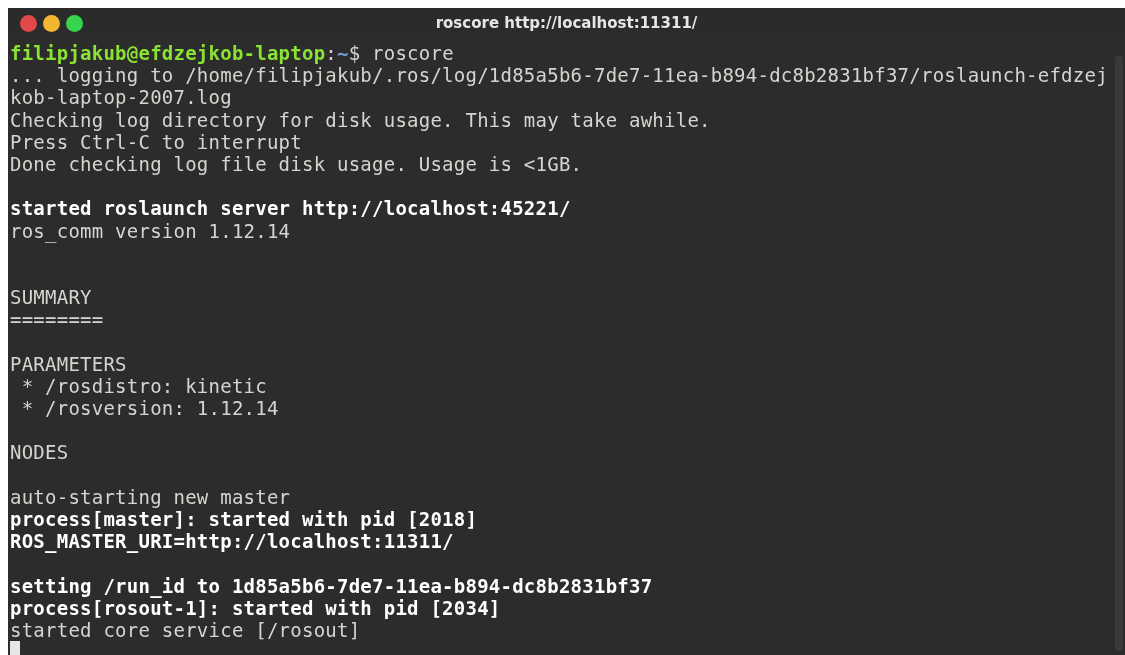 The image size is (1125, 655). Describe the element at coordinates (566, 23) in the screenshot. I see `window-title: roscore http://localhost:11311/` at that location.